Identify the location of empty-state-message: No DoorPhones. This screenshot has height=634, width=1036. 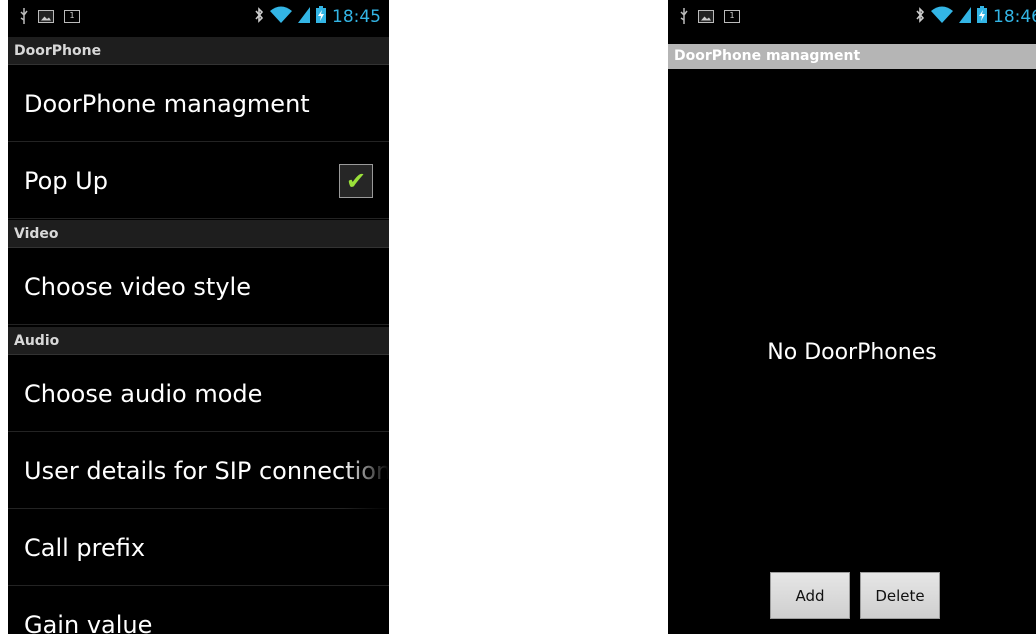
(852, 352).